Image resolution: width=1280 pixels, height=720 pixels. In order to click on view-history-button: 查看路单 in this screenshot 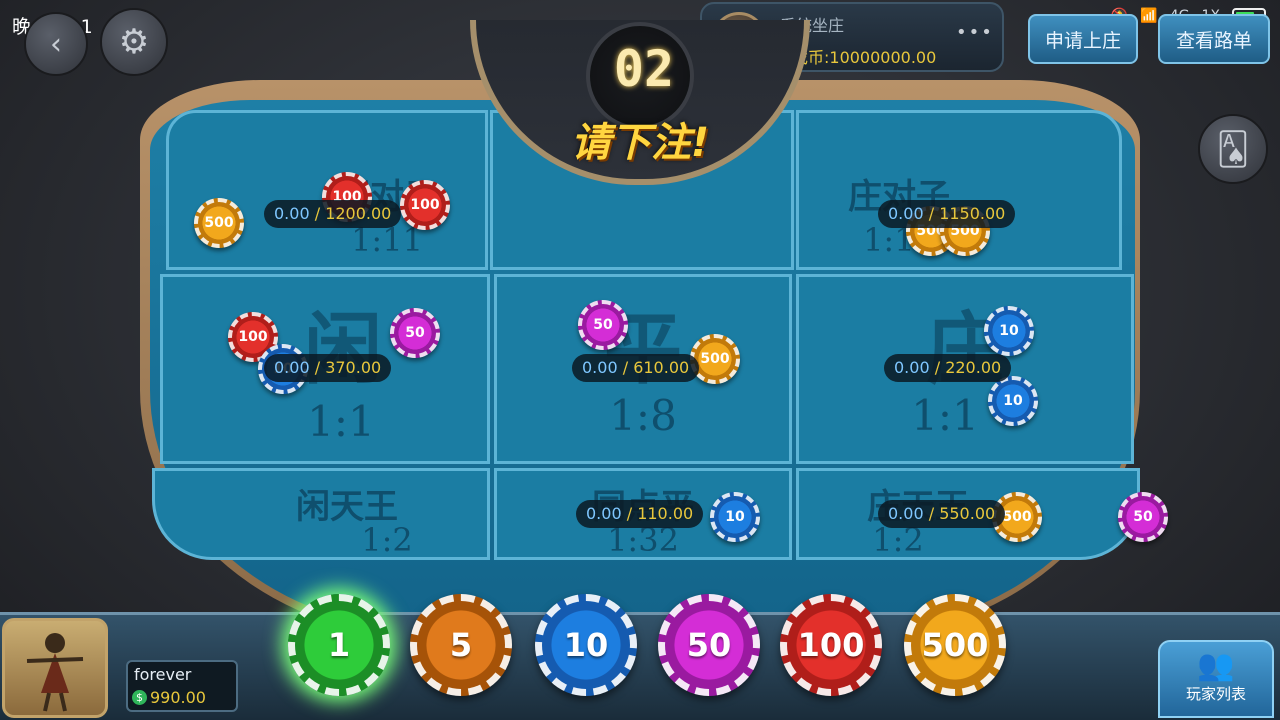, I will do `click(1214, 39)`.